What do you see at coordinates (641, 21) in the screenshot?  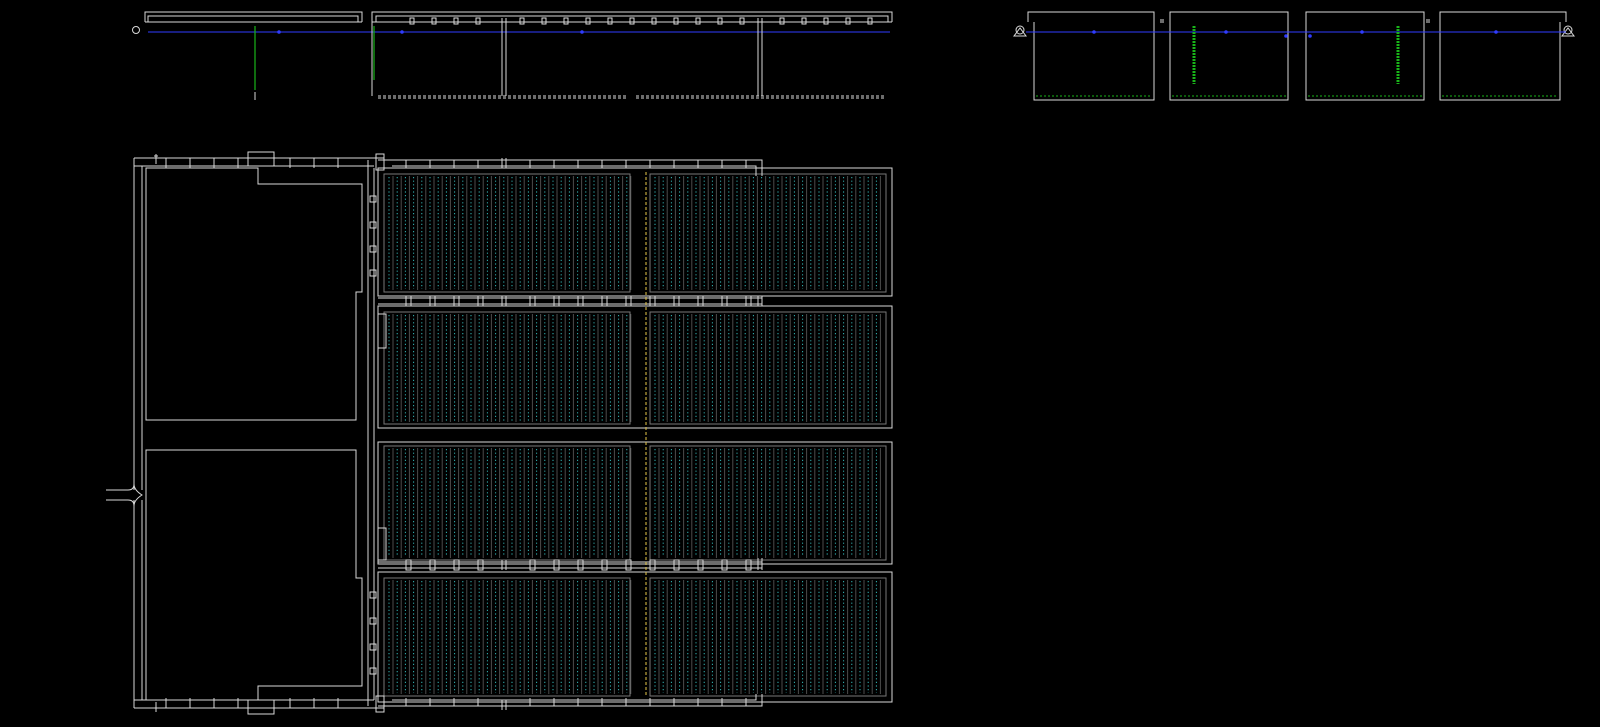 I see `walkway-supports-left` at bounding box center [641, 21].